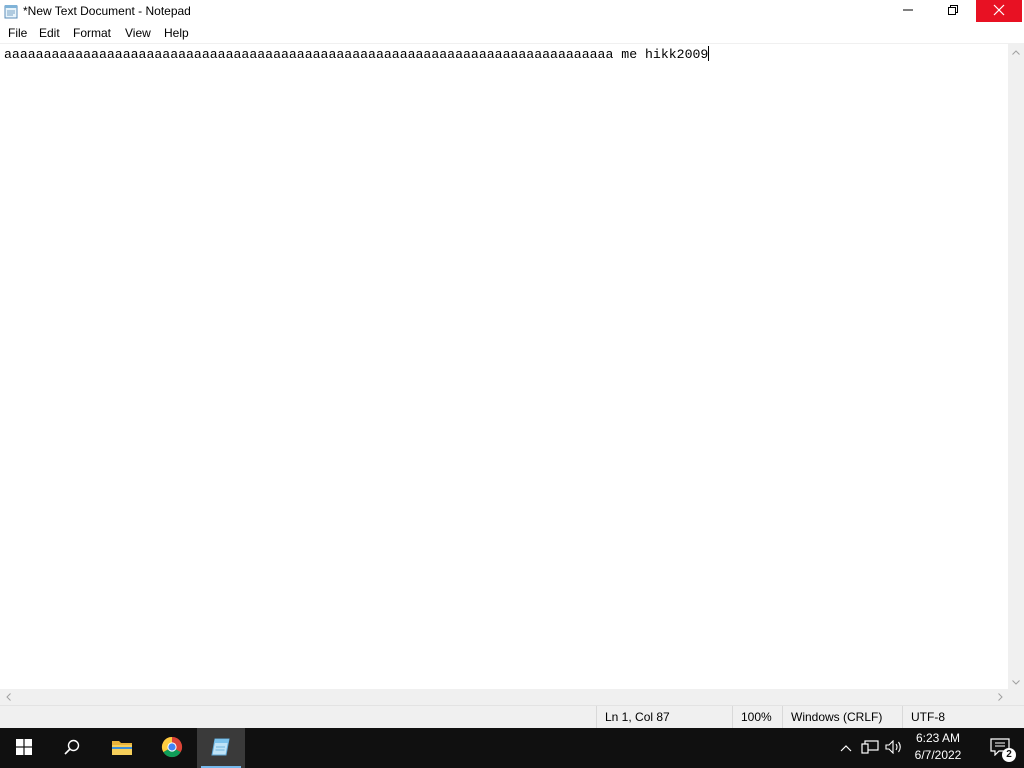  Describe the element at coordinates (842, 717) in the screenshot. I see `status-line-ending: Windows (CRLF)` at that location.